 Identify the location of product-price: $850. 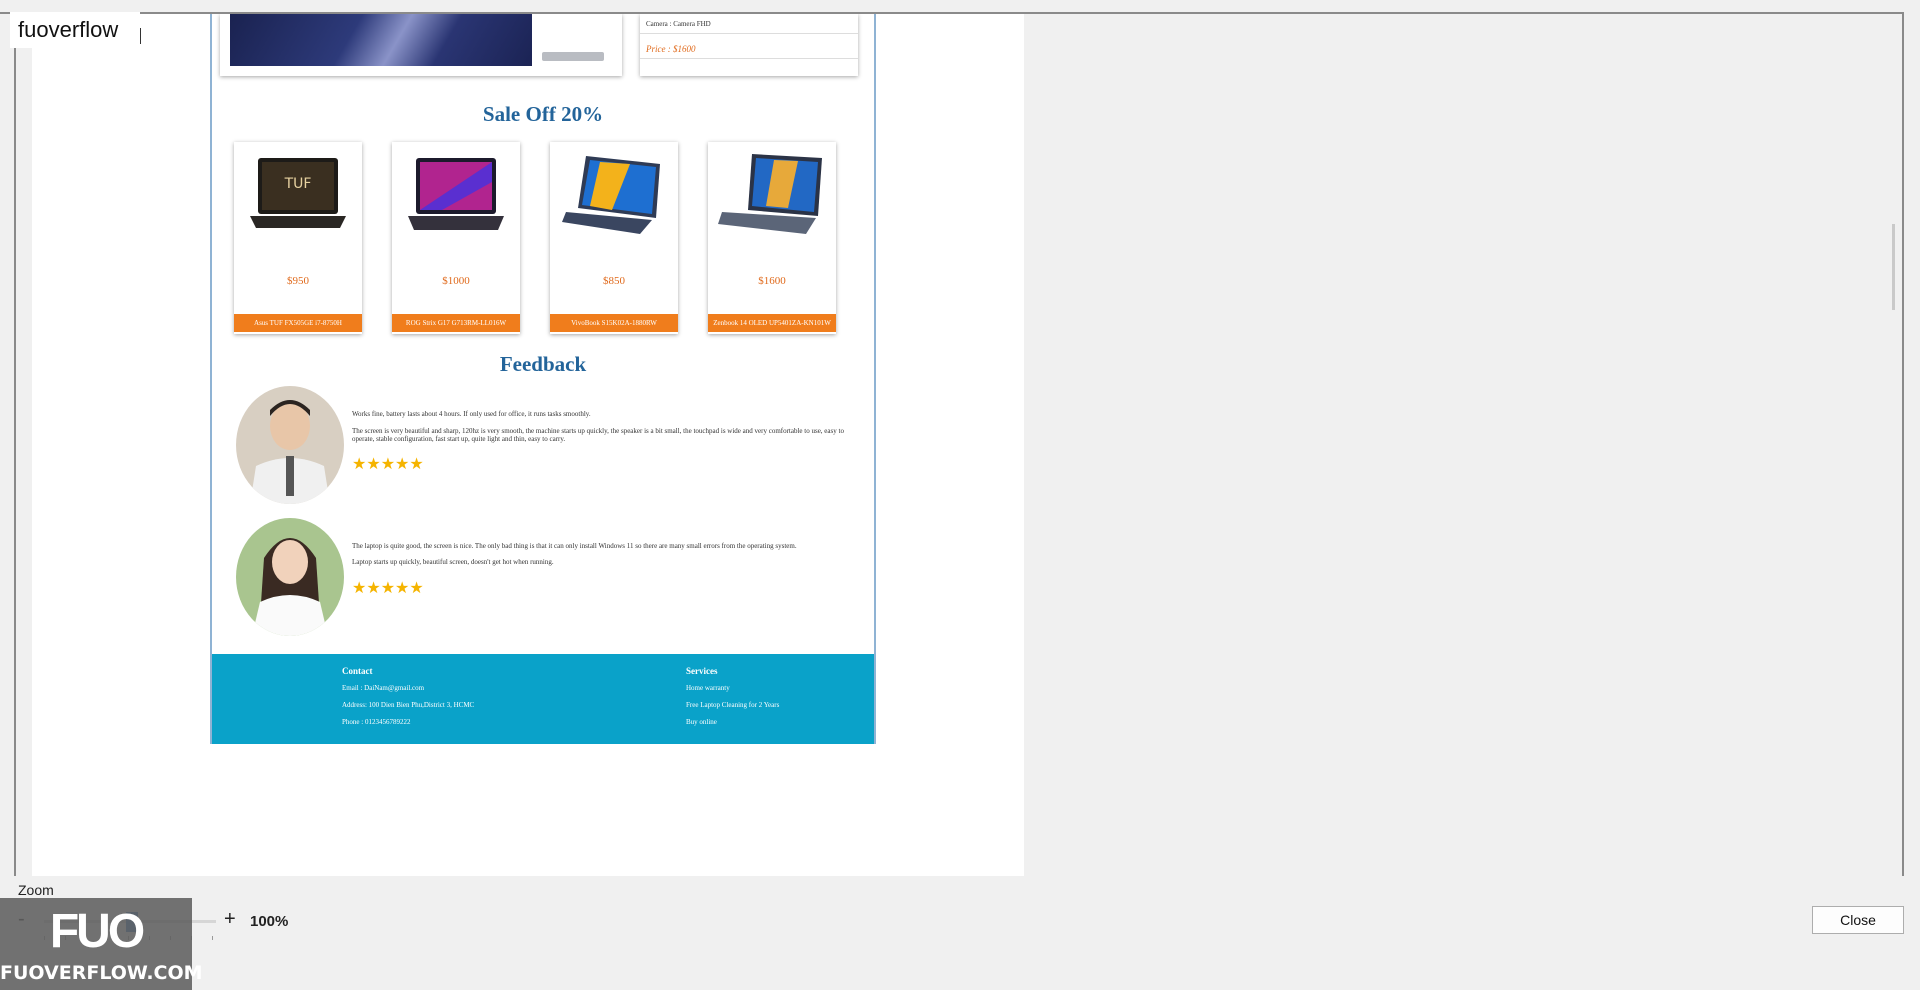
(614, 281).